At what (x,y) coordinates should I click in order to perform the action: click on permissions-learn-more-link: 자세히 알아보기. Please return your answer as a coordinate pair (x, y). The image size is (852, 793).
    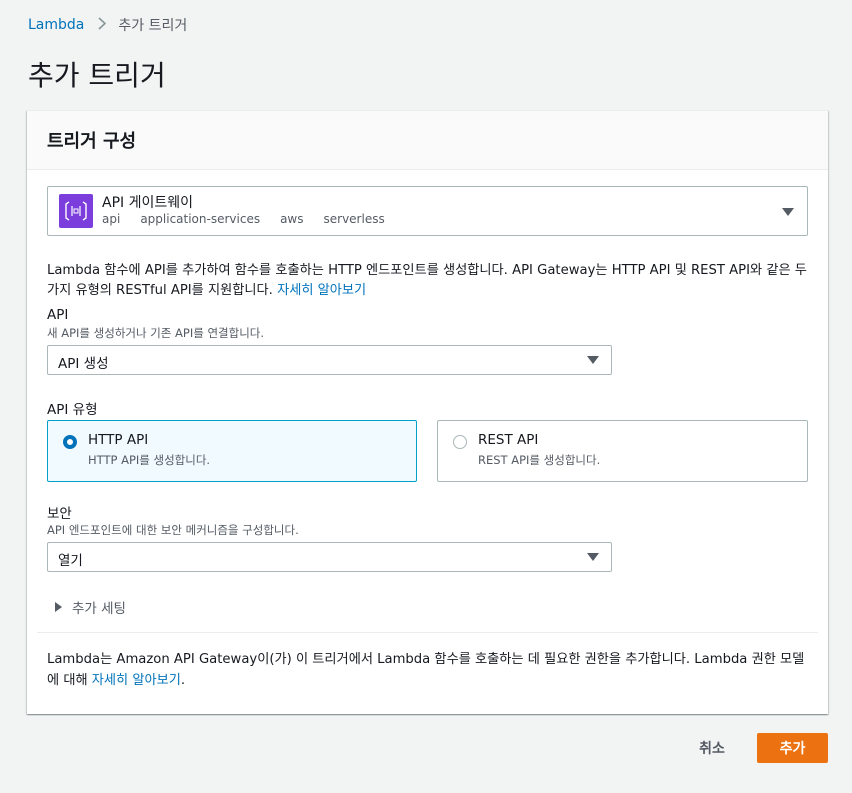
    Looking at the image, I should click on (136, 680).